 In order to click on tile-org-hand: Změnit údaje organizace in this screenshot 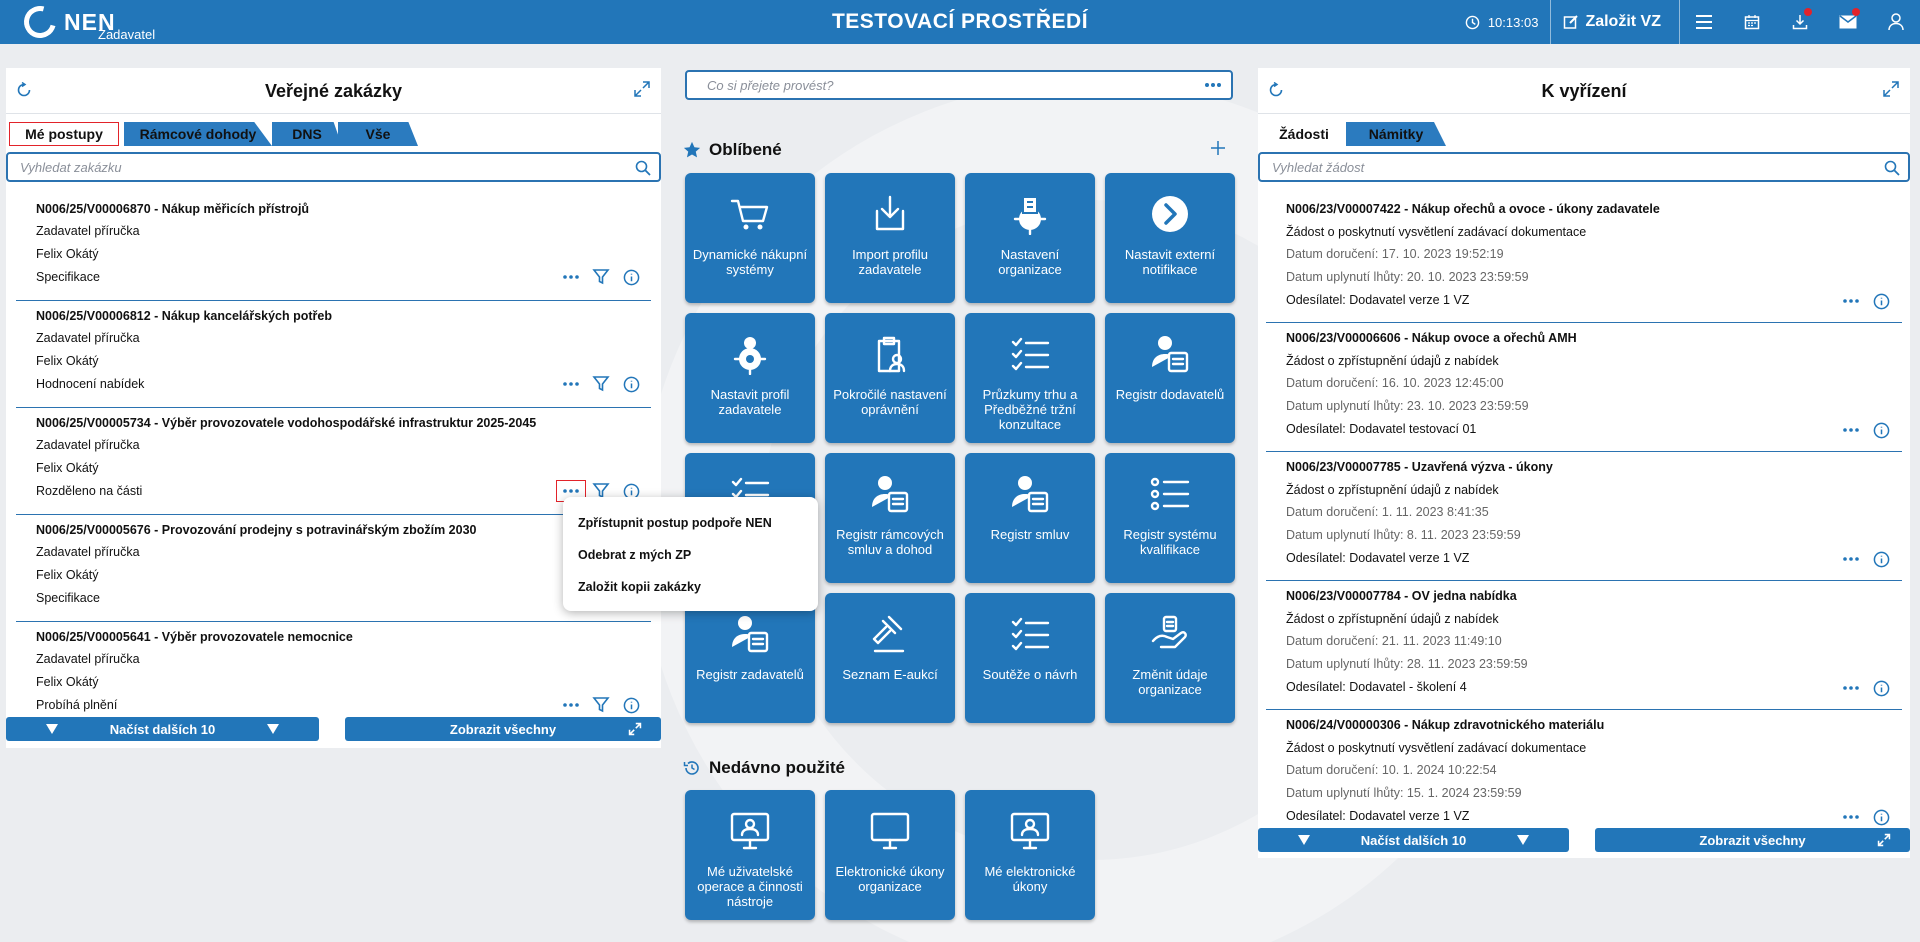, I will do `click(1170, 658)`.